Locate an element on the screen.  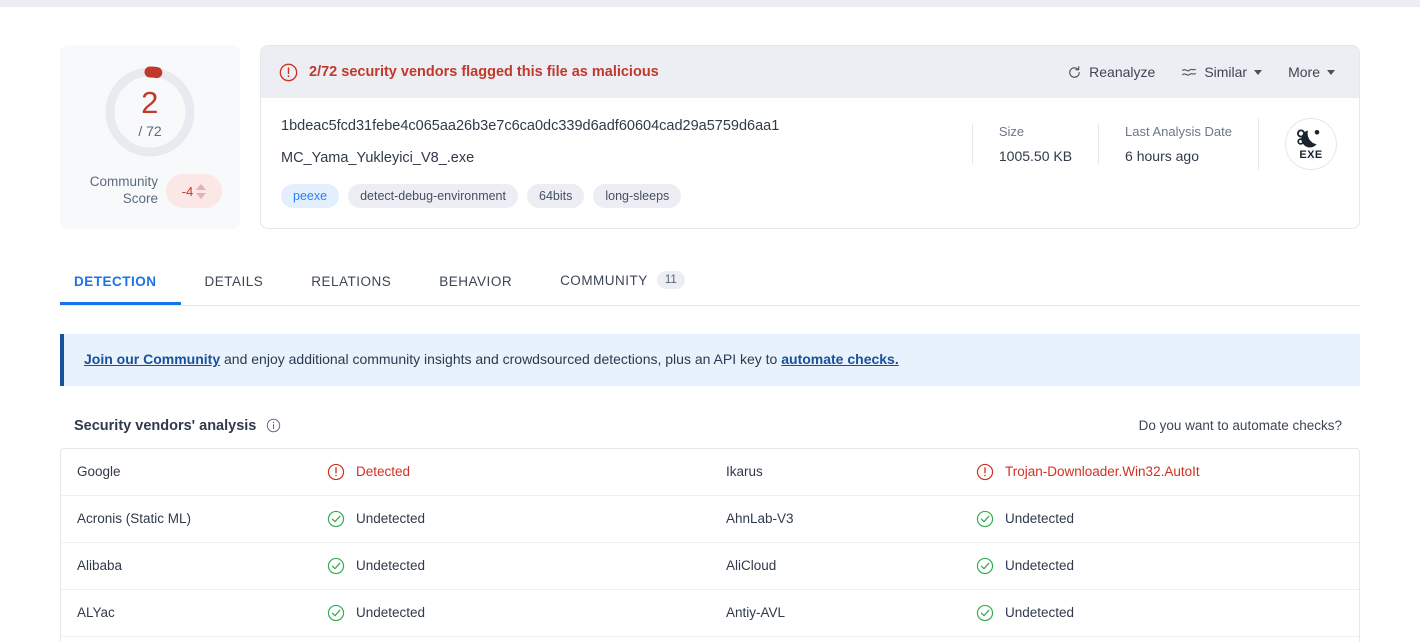
tab-relations: RELATIONS is located at coordinates (351, 283).